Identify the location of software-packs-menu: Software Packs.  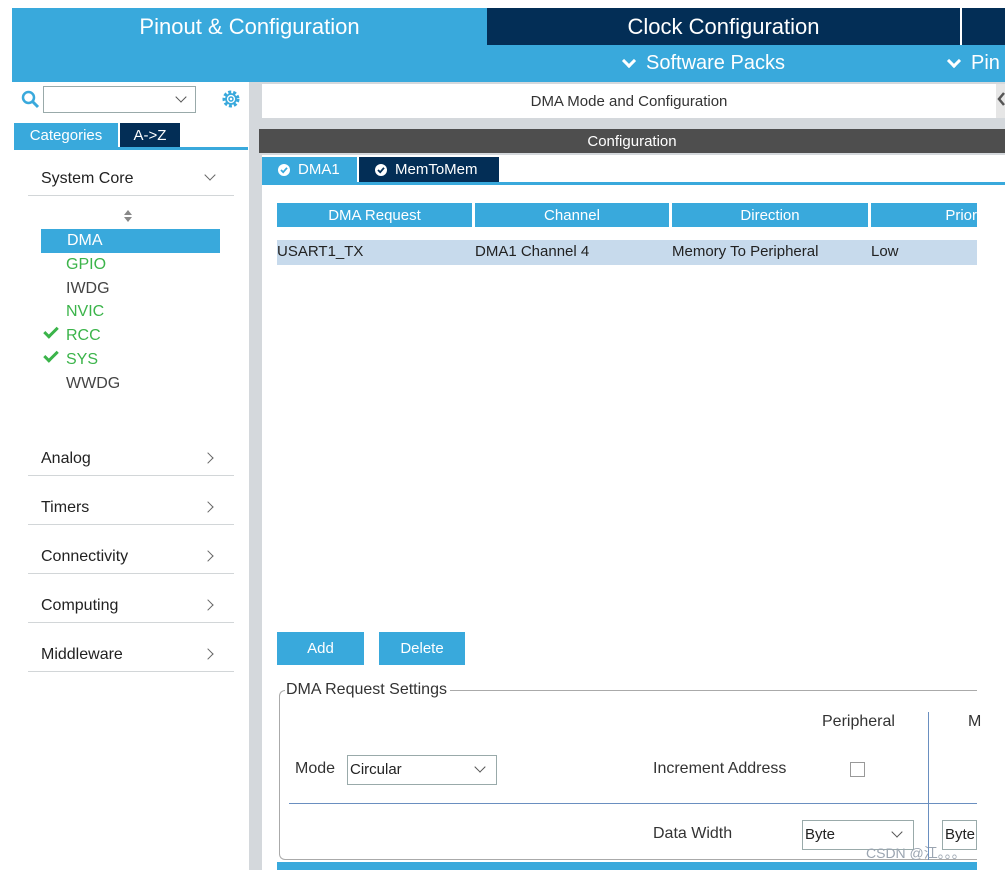
(703, 63).